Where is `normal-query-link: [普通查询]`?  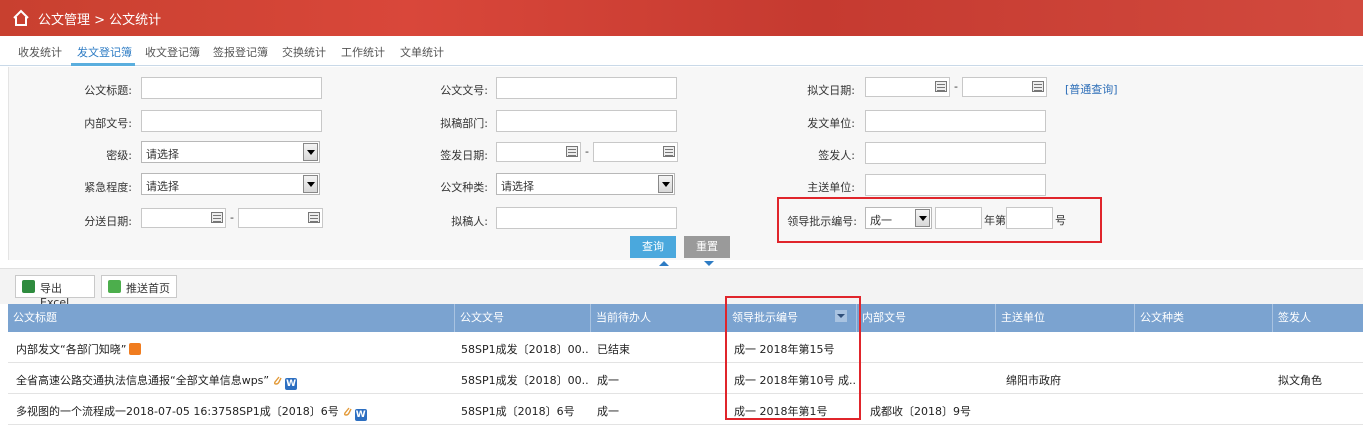
normal-query-link: [普通查询] is located at coordinates (1091, 89).